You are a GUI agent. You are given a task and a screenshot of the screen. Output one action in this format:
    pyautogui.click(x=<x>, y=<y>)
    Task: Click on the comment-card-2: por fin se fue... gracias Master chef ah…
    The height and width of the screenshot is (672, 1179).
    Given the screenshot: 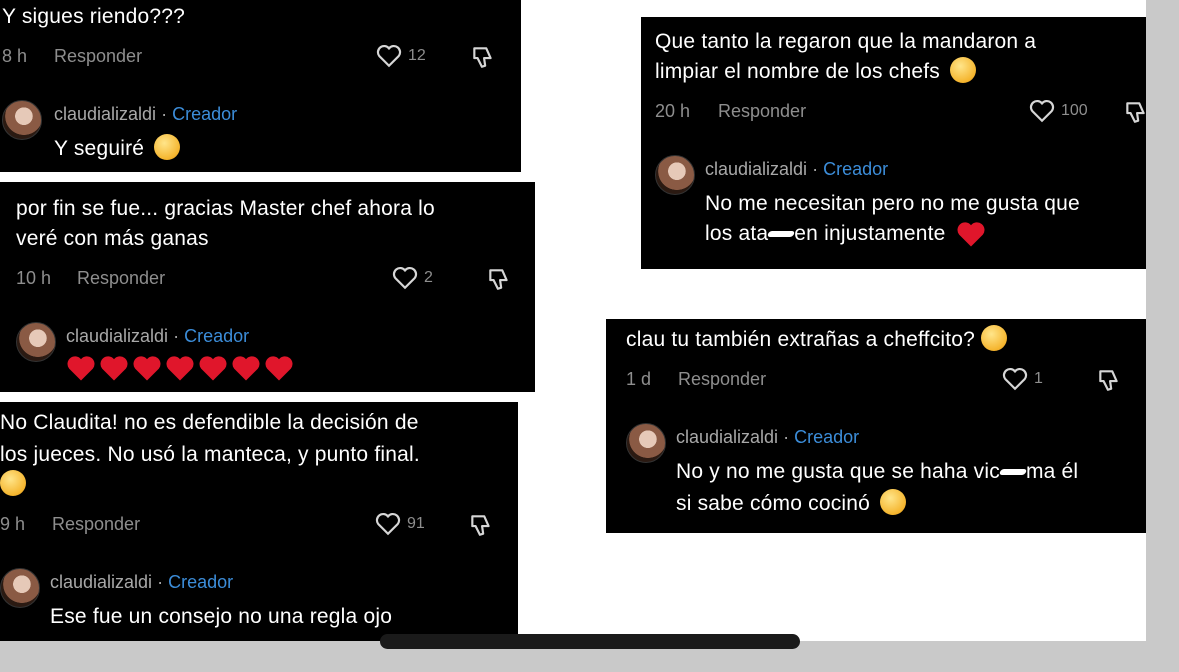 What is the action you would take?
    pyautogui.click(x=267, y=287)
    